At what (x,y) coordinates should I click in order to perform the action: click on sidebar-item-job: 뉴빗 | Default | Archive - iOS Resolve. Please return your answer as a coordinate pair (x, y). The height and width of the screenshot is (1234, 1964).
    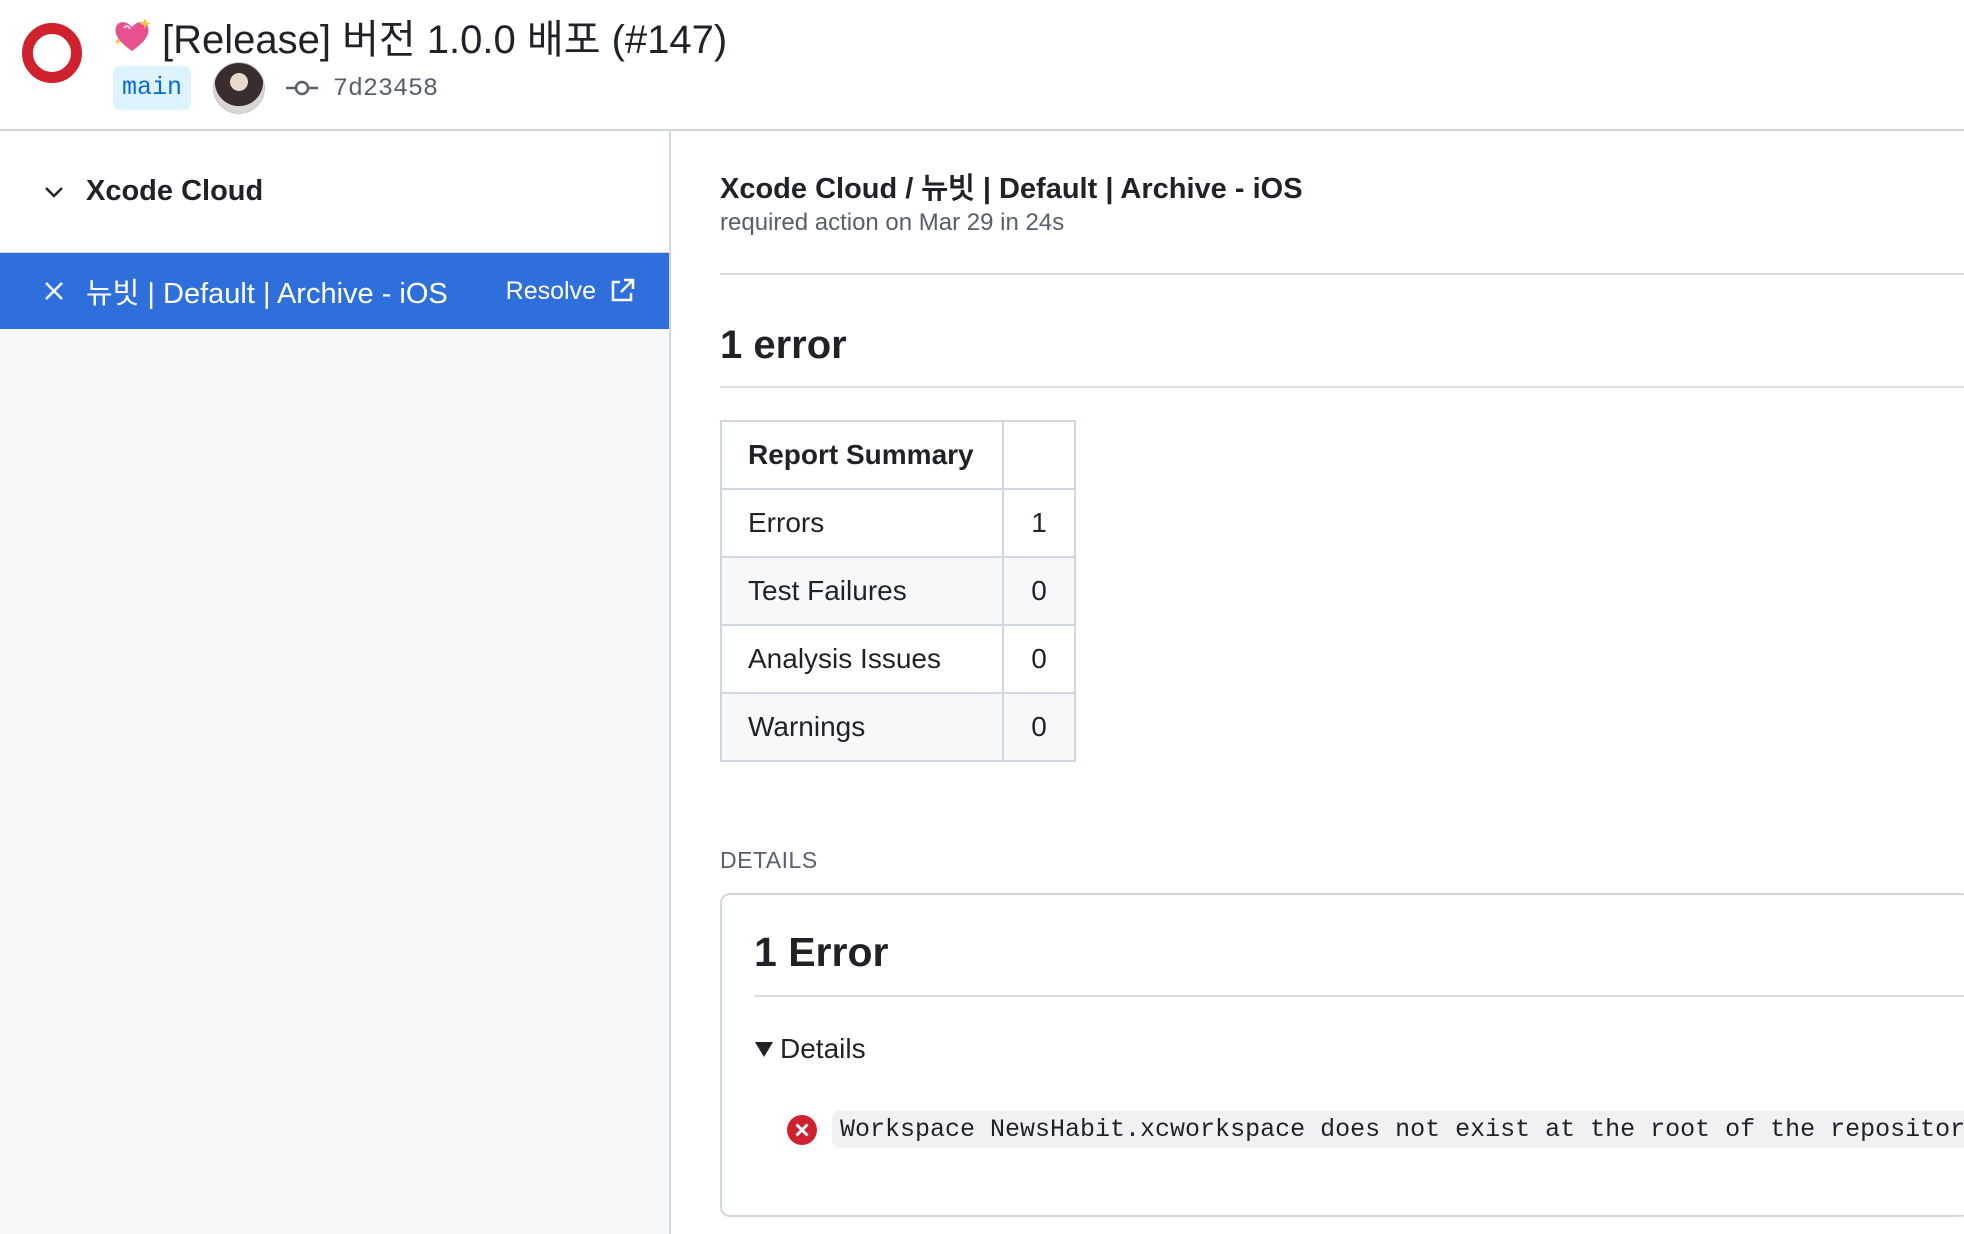
    Looking at the image, I should click on (334, 291).